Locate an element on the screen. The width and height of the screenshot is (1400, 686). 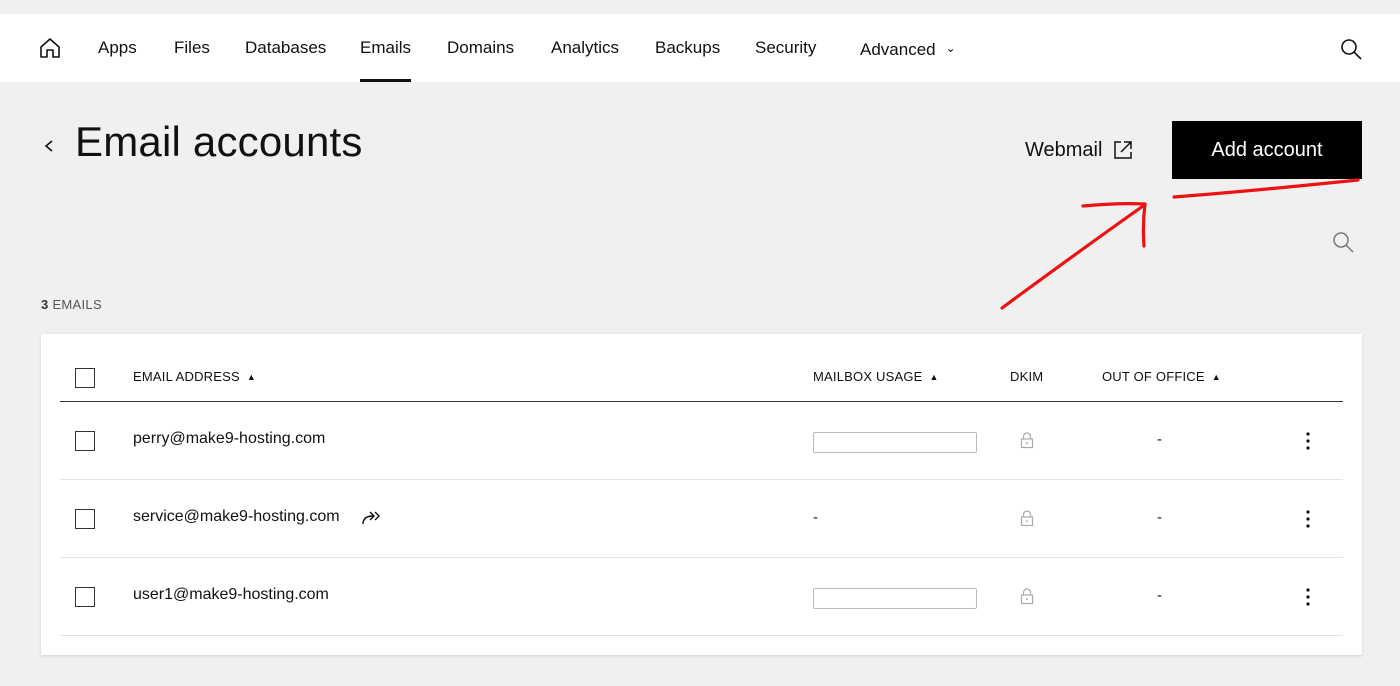
chevron-down-icon: ⌄ is located at coordinates (950, 48).